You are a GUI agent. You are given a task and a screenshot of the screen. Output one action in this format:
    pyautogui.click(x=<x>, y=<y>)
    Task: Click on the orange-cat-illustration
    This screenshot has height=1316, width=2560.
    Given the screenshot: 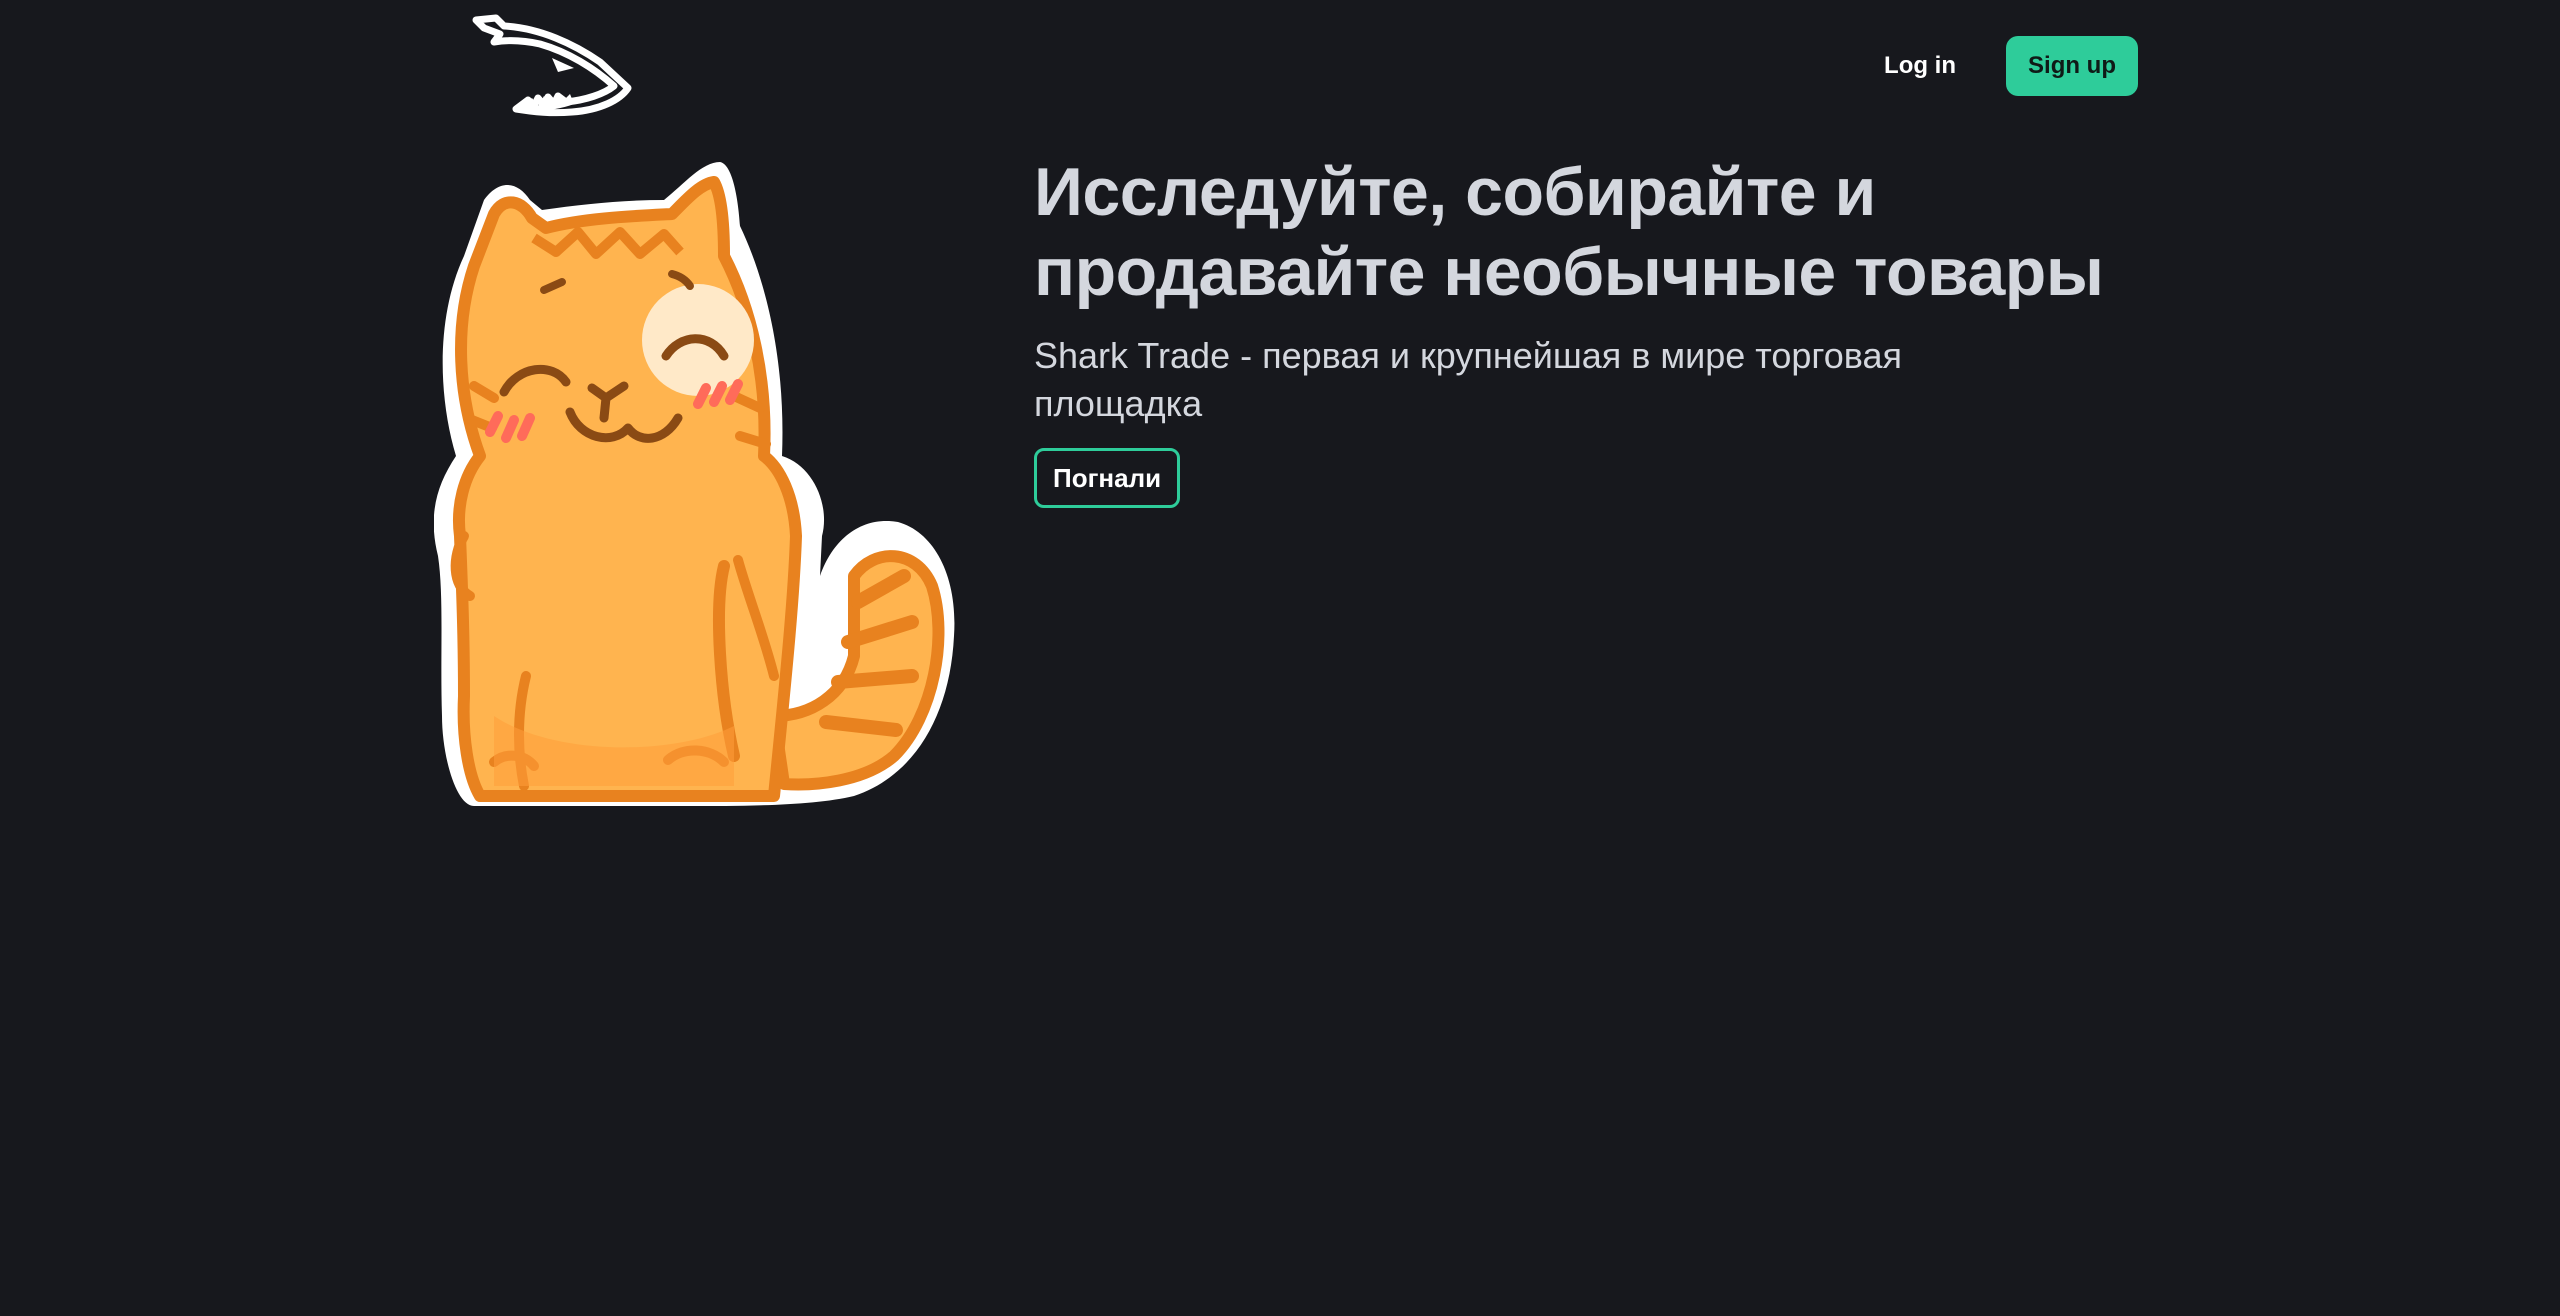 What is the action you would take?
    pyautogui.click(x=694, y=484)
    